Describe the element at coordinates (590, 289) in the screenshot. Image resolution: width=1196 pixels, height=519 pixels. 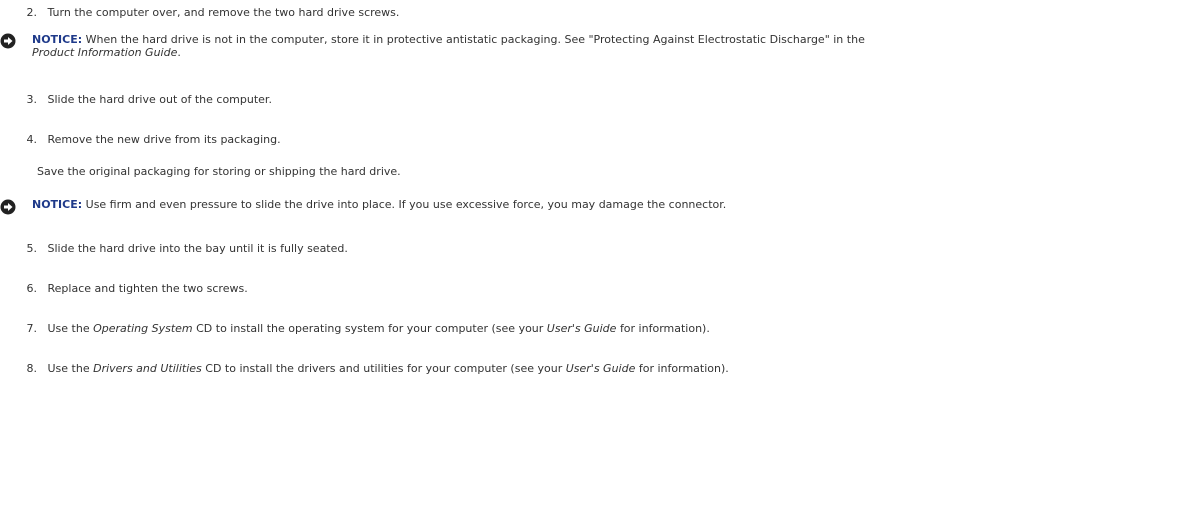
I see `step-6: 6. Replace and tighten the two screws.` at that location.